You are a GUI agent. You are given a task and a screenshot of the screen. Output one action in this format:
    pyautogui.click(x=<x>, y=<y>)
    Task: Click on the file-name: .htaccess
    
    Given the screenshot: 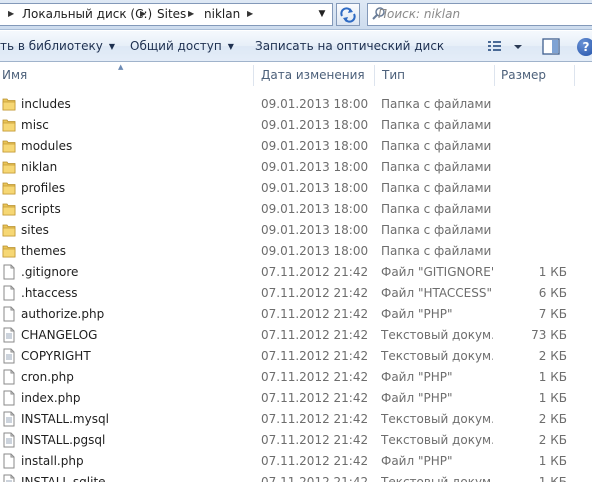 What is the action you would take?
    pyautogui.click(x=49, y=293)
    